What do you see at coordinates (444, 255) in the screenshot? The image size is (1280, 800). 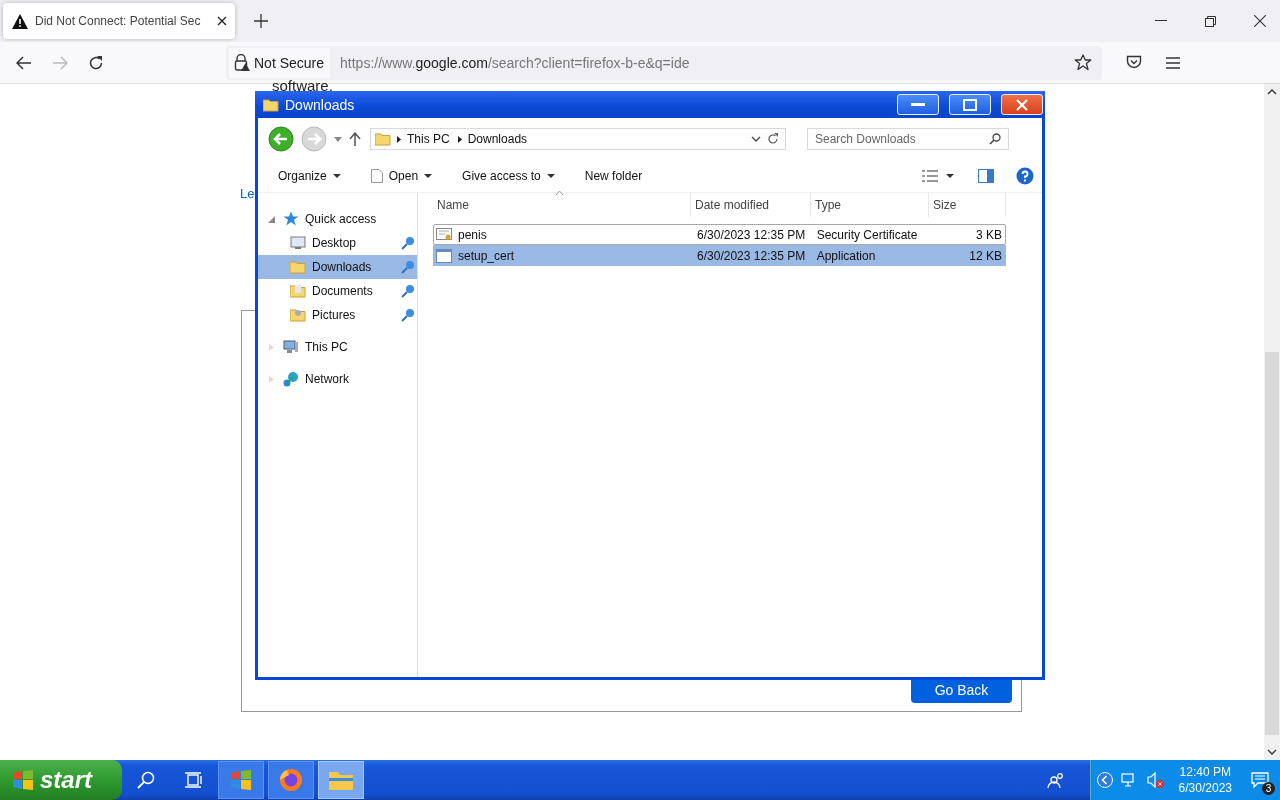 I see `application-icon` at bounding box center [444, 255].